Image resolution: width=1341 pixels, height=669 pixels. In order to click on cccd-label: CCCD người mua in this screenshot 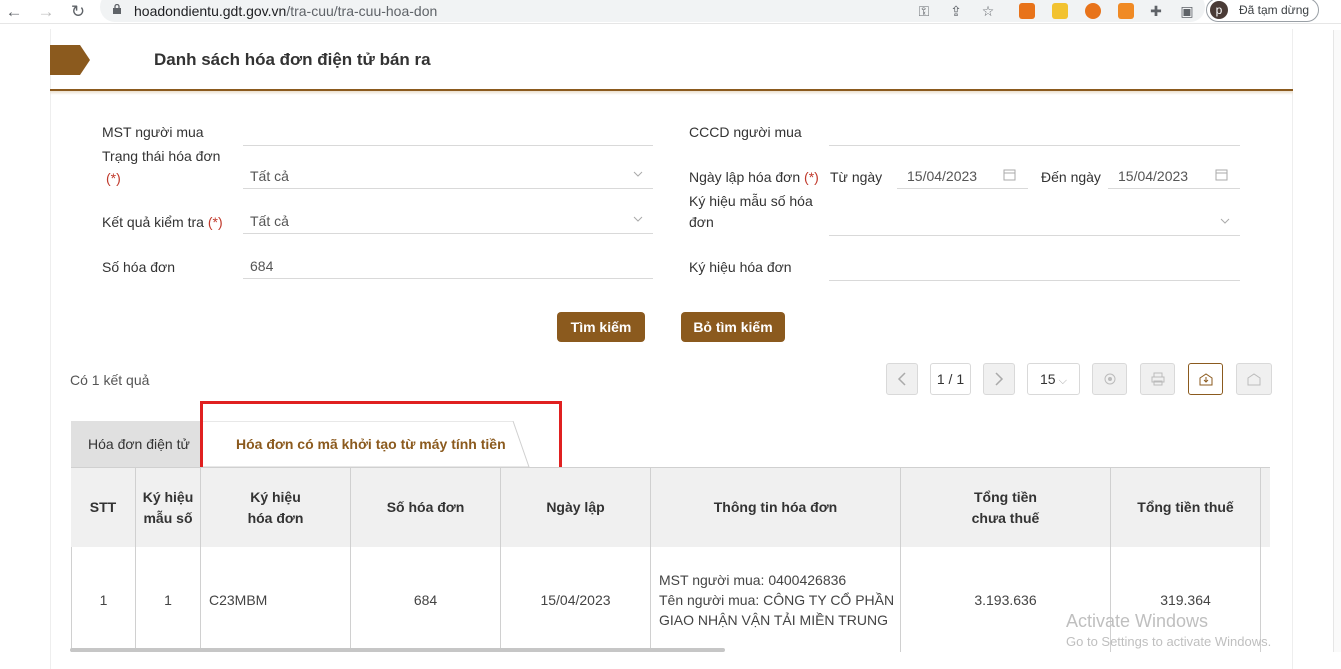, I will do `click(745, 132)`.